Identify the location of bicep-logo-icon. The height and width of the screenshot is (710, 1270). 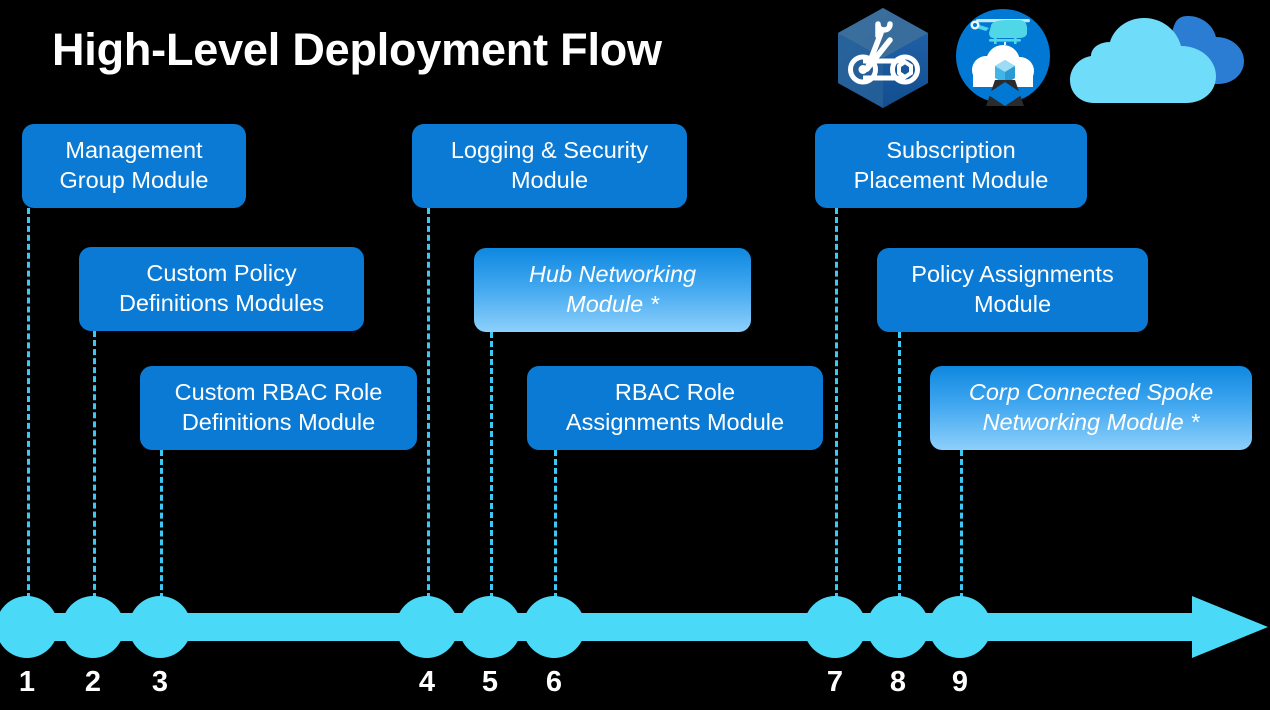
(883, 60).